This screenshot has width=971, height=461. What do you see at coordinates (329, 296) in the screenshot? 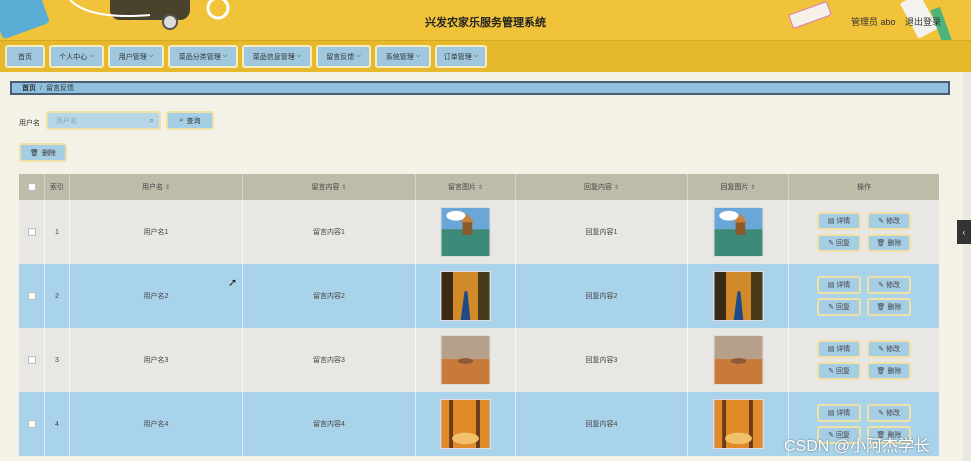
I see `message-cell: 留言内容2` at bounding box center [329, 296].